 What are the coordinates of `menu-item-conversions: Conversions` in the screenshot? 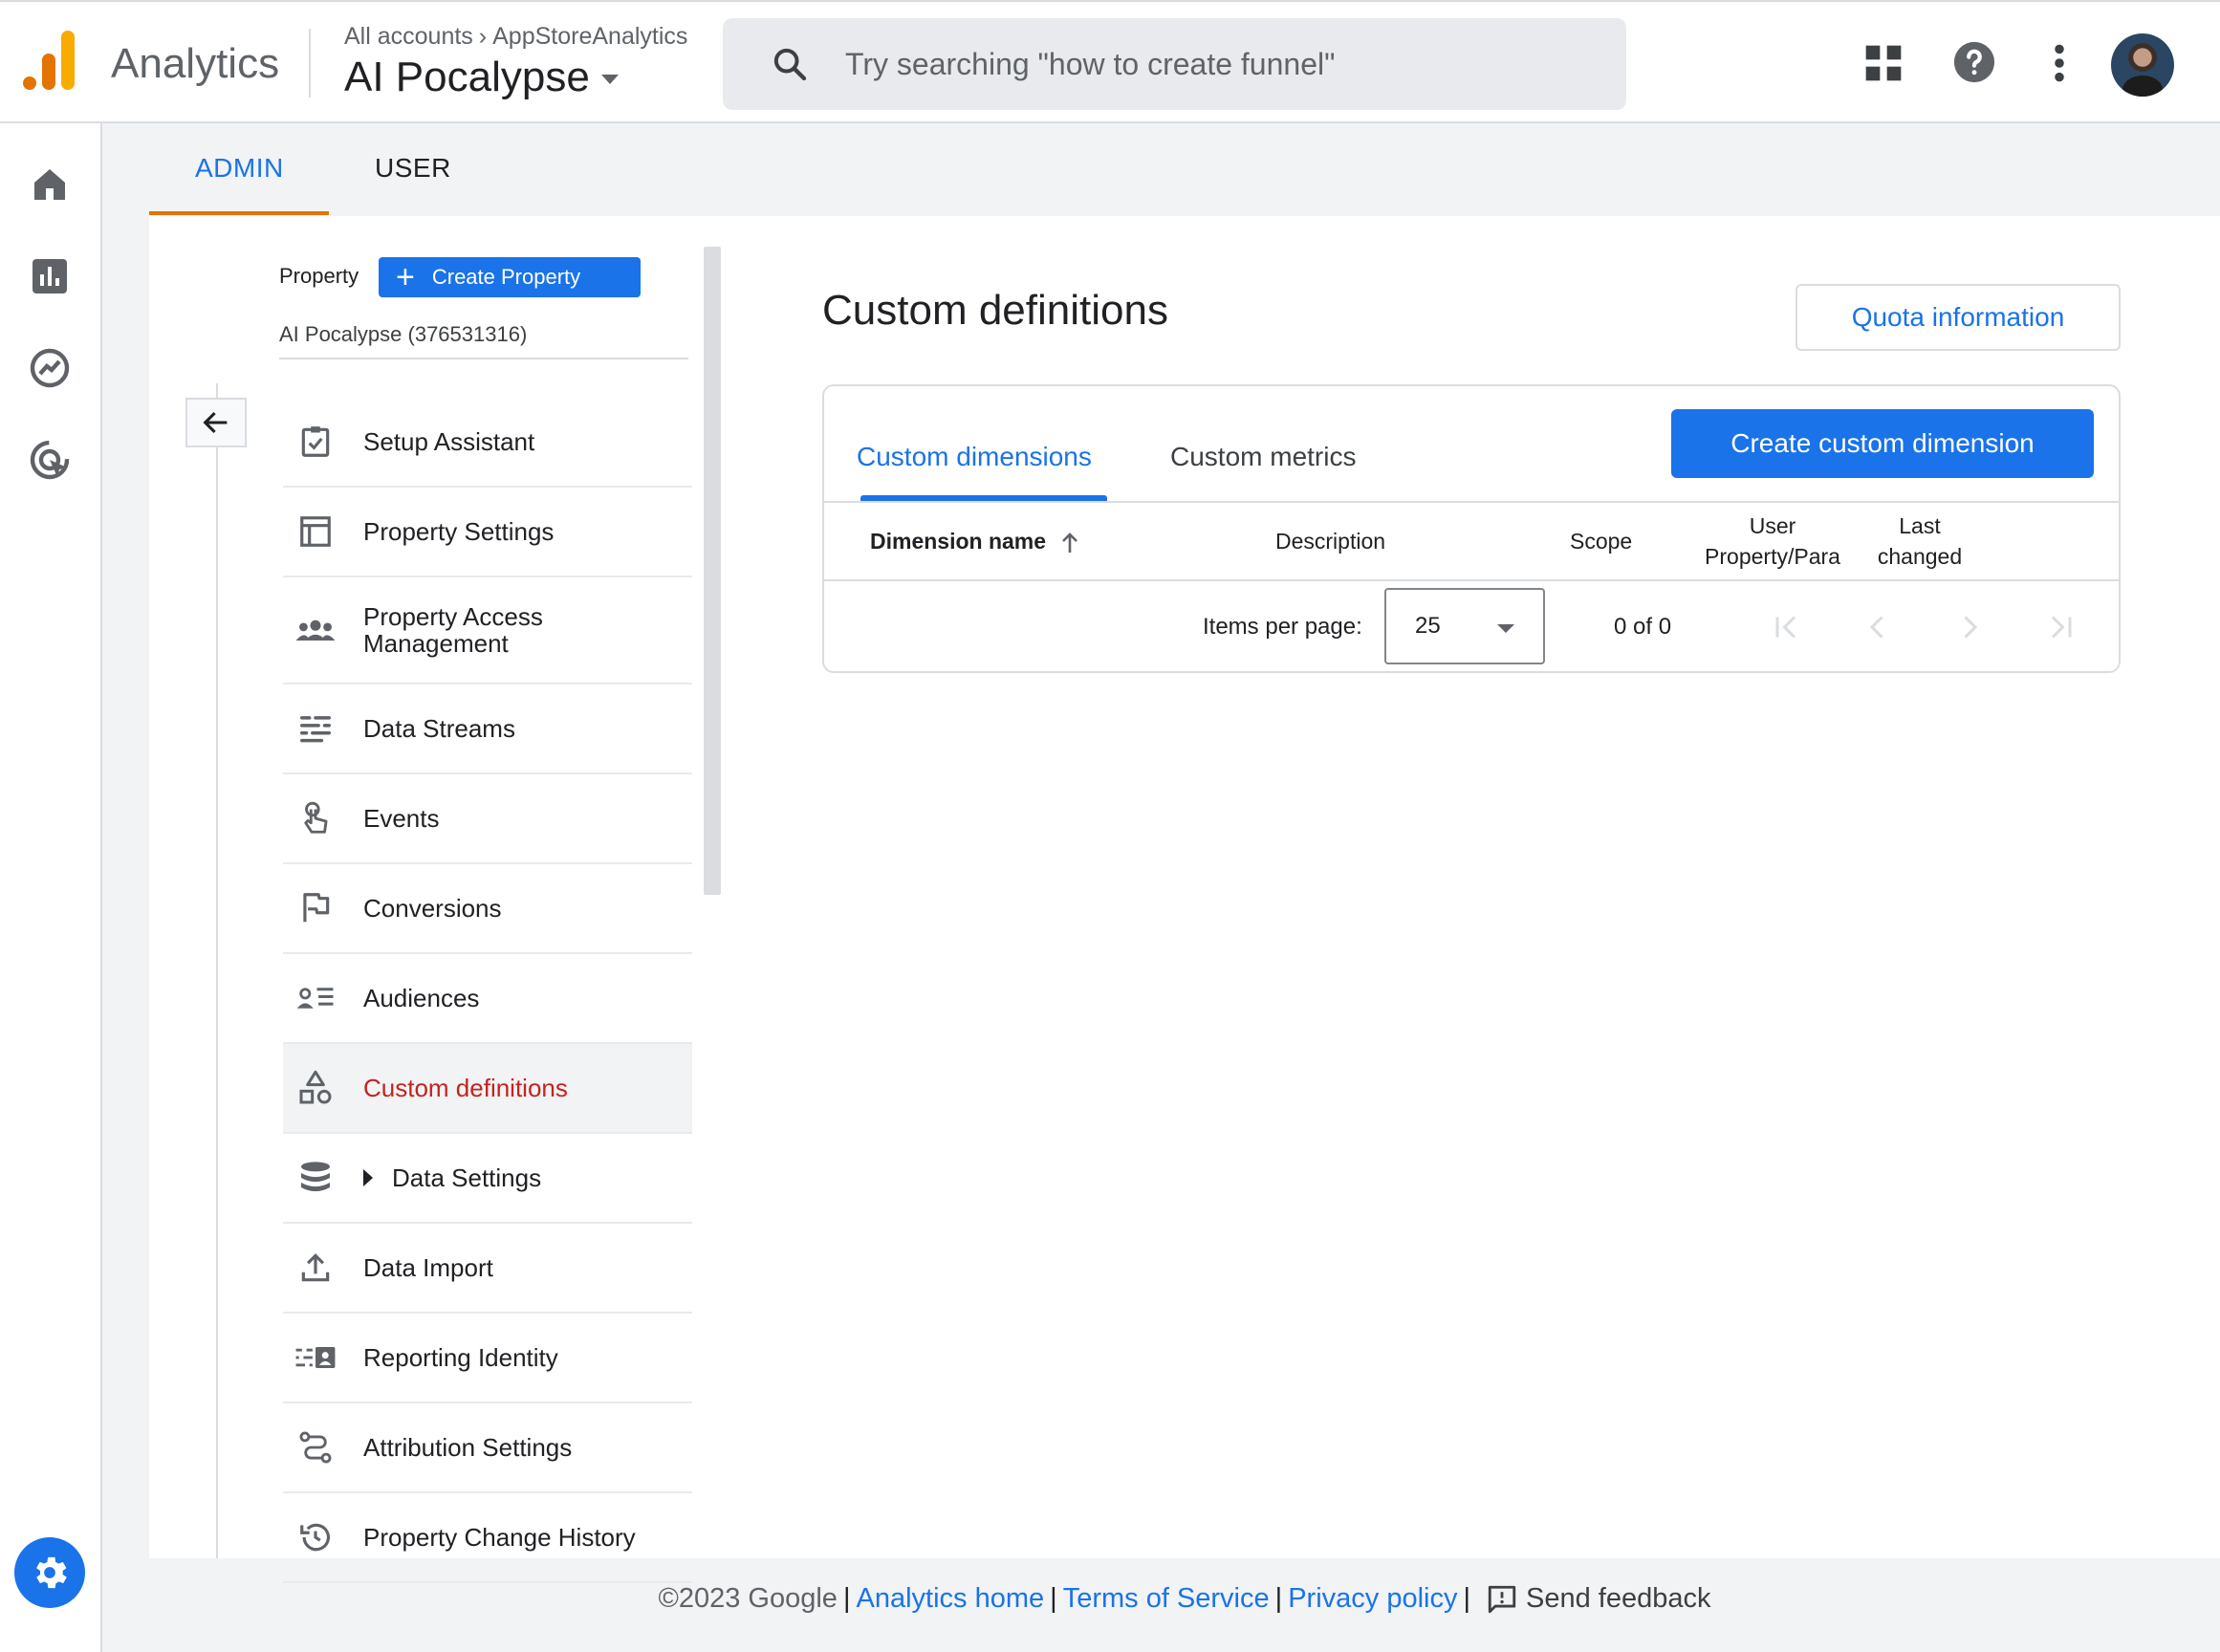 It's located at (487, 909).